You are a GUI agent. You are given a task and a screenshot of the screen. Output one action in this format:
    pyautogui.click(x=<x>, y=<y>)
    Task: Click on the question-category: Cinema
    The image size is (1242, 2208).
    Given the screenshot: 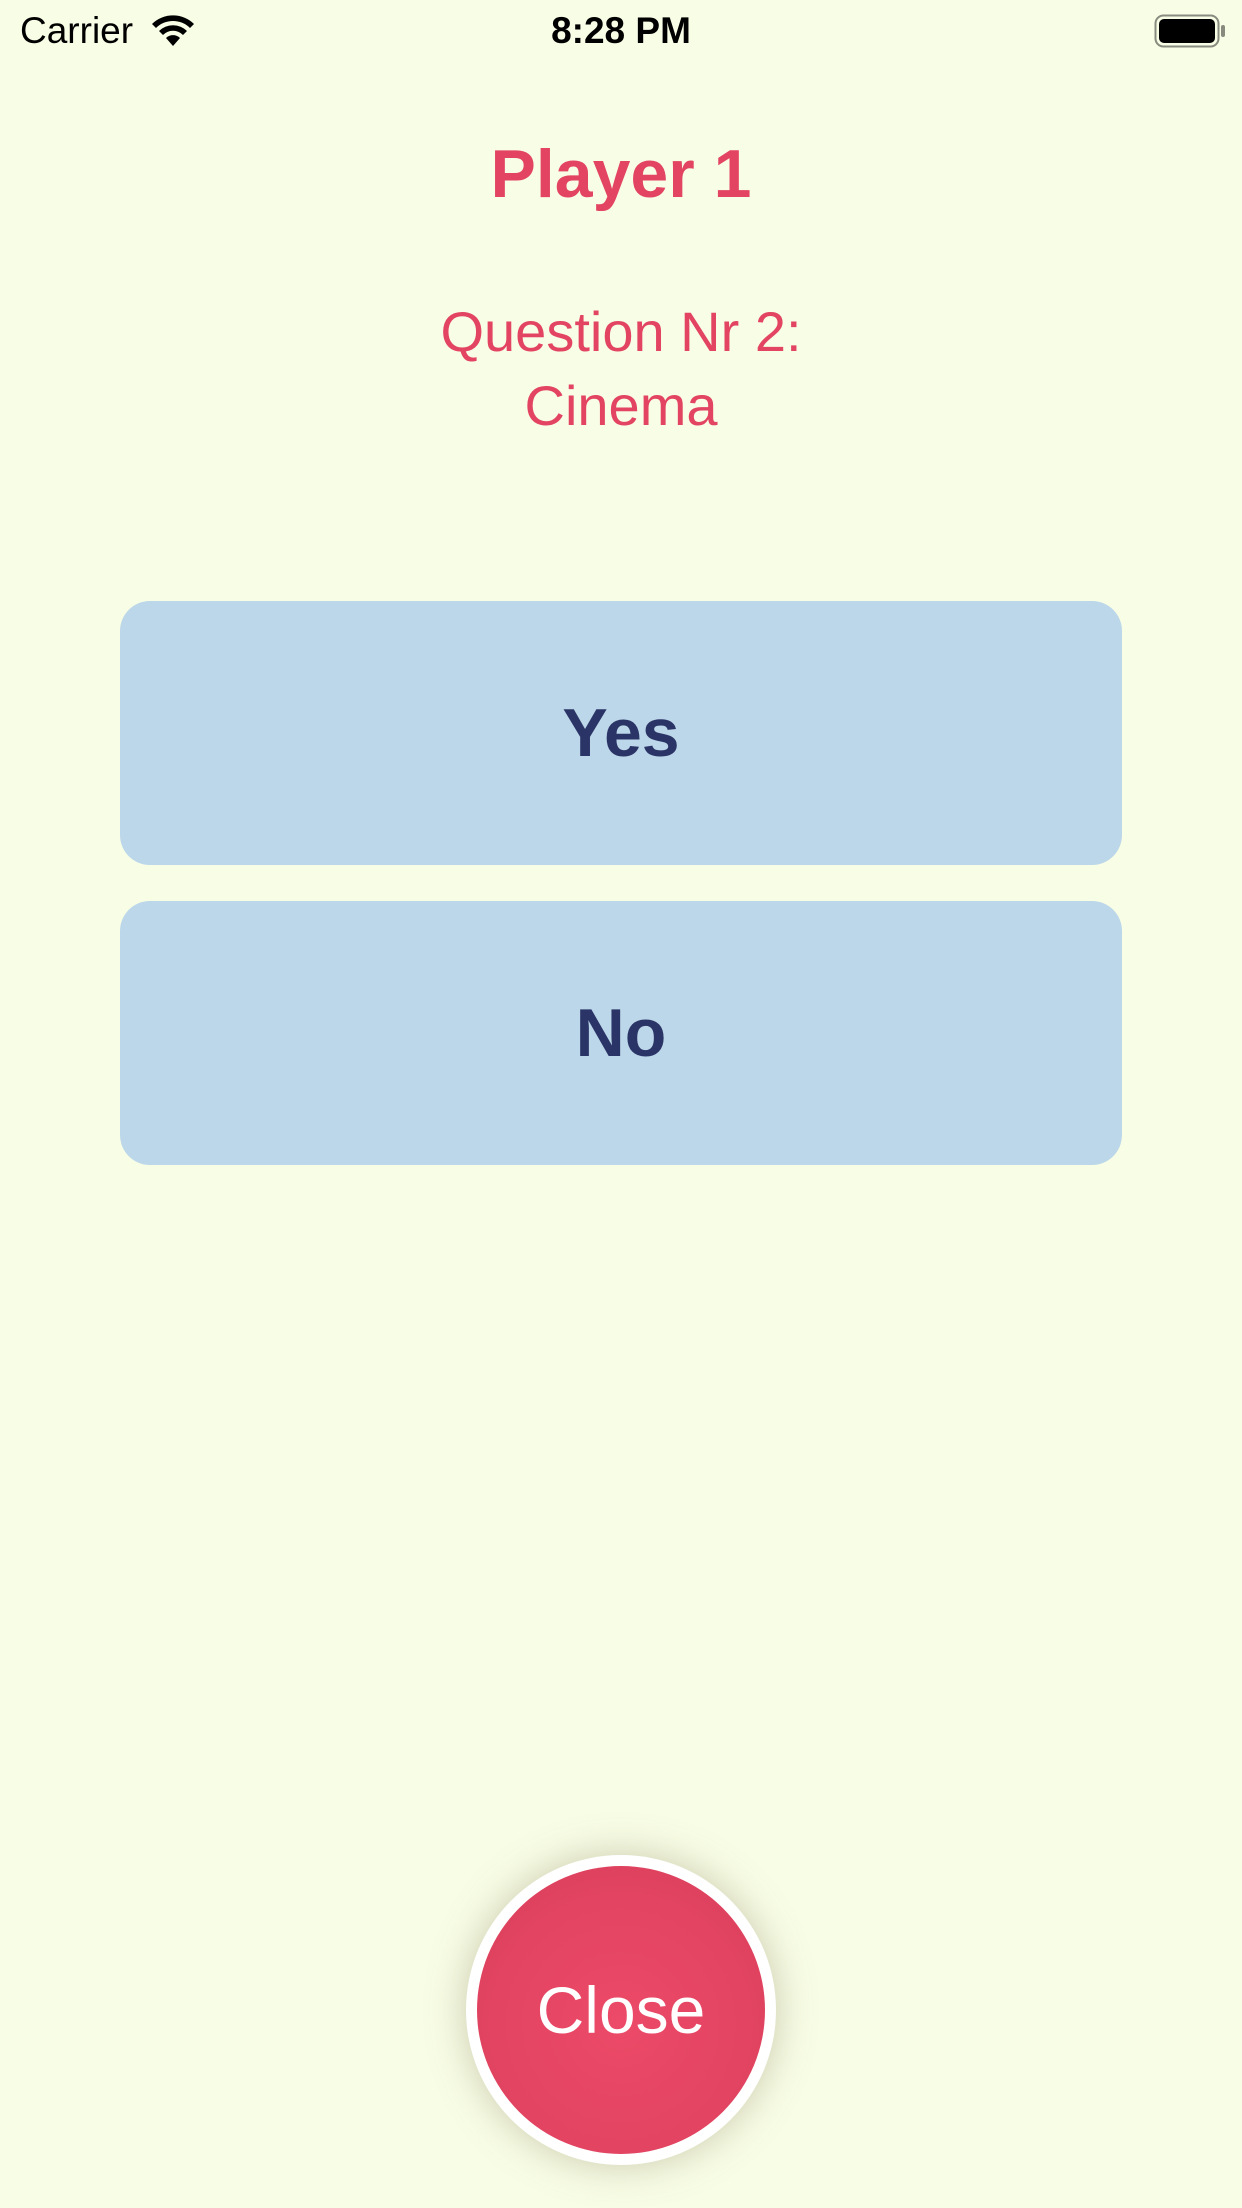 What is the action you would take?
    pyautogui.click(x=621, y=405)
    